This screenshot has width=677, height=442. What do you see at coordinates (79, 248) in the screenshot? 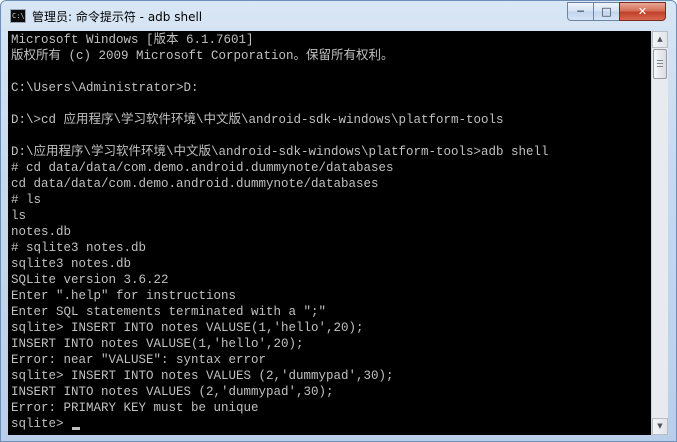
I see `console-line: # sqlite3 notes.db` at bounding box center [79, 248].